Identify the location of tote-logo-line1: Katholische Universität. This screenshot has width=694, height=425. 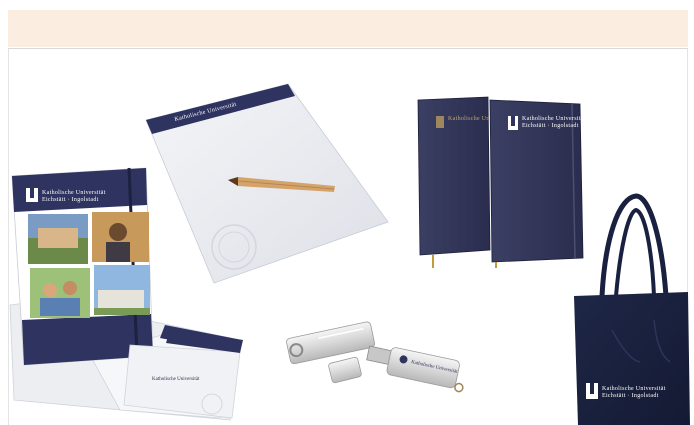
(634, 389).